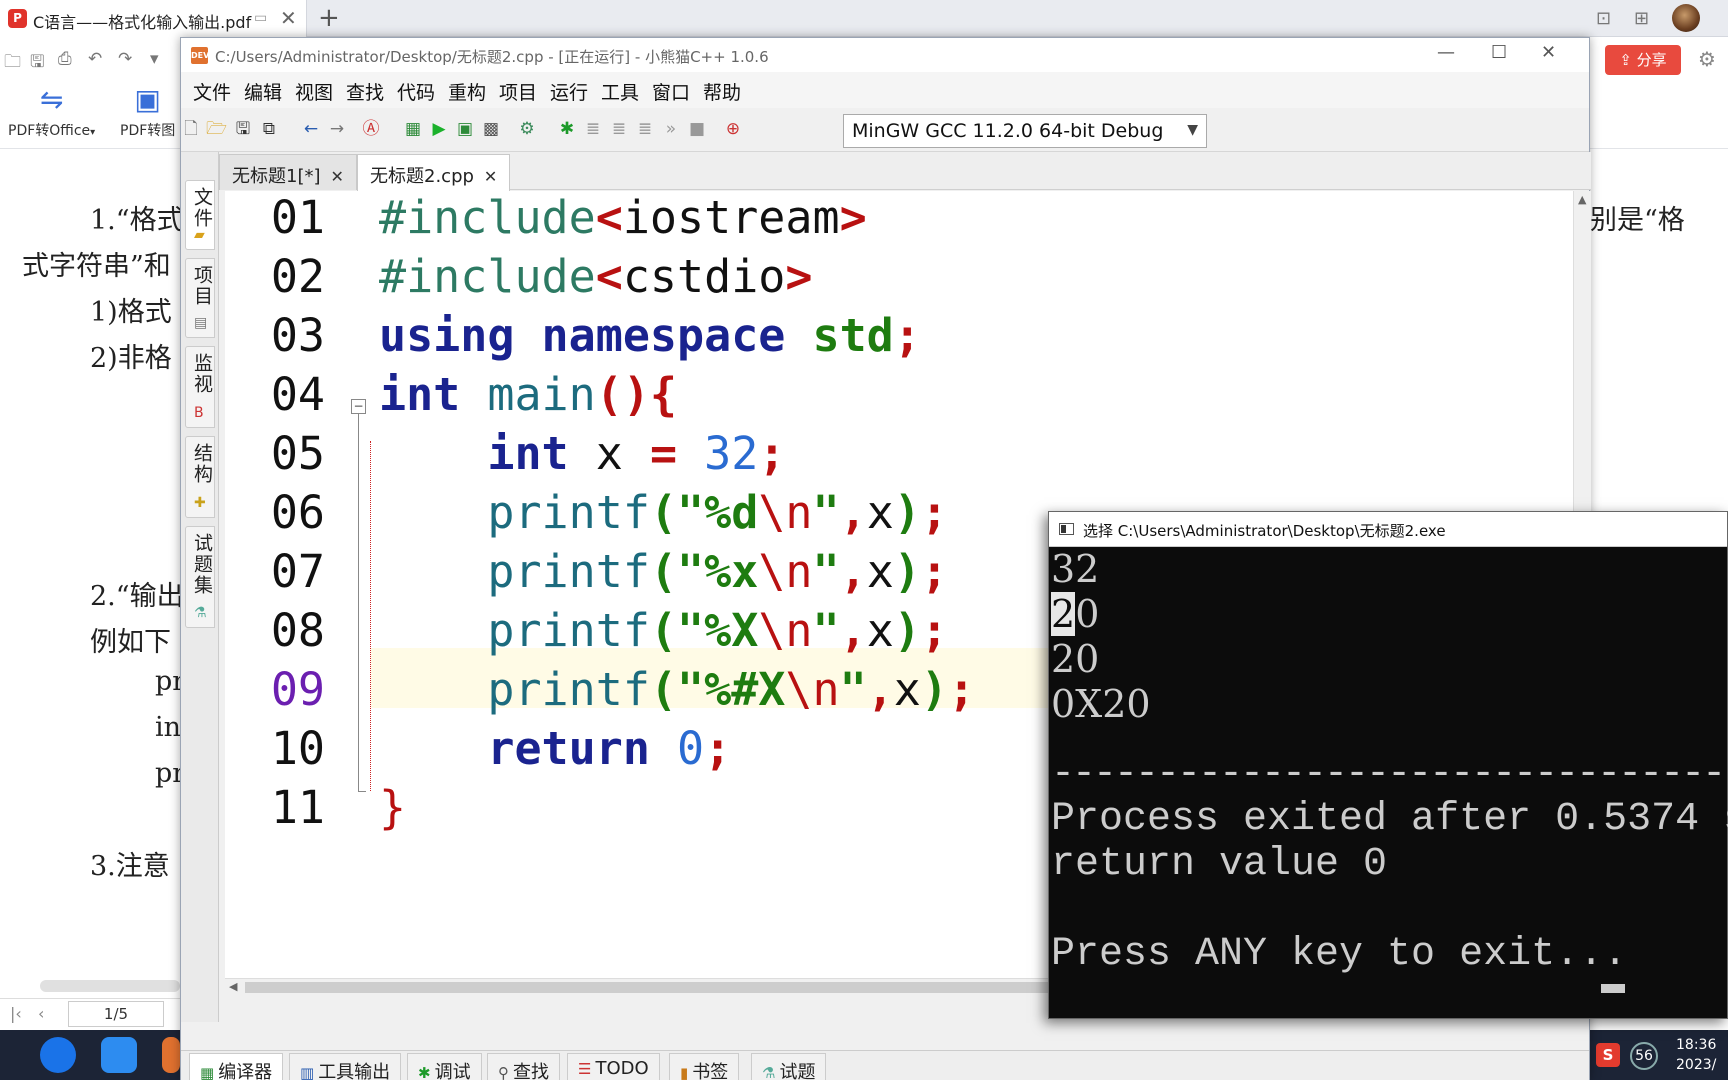  I want to click on stop-icon: ■, so click(697, 129).